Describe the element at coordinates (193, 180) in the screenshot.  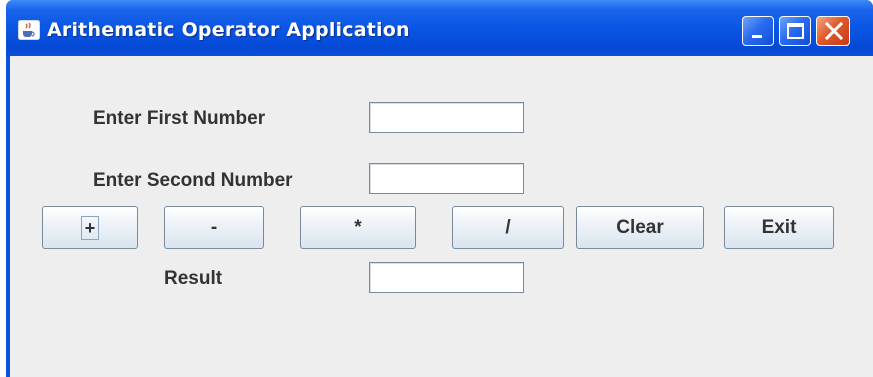
I see `second-number-label: Enter Second Number` at that location.